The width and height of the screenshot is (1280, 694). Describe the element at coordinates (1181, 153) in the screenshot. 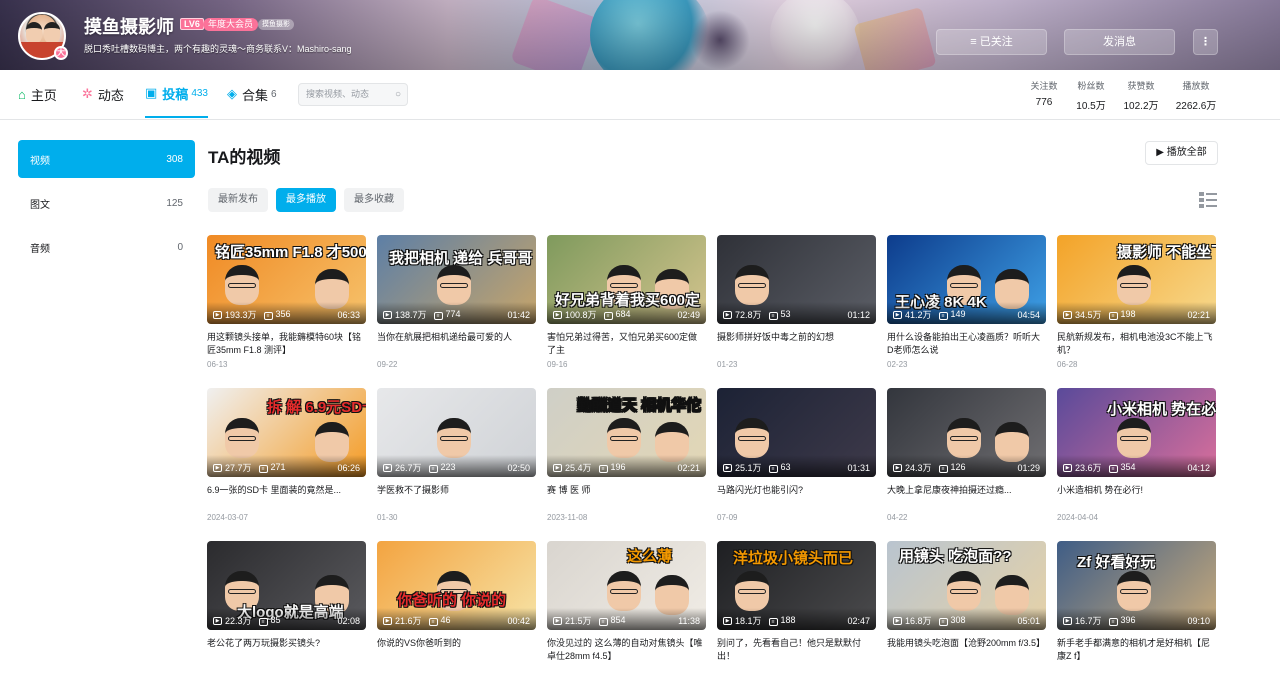

I see `play-all-button: ▶ 播放全部` at that location.